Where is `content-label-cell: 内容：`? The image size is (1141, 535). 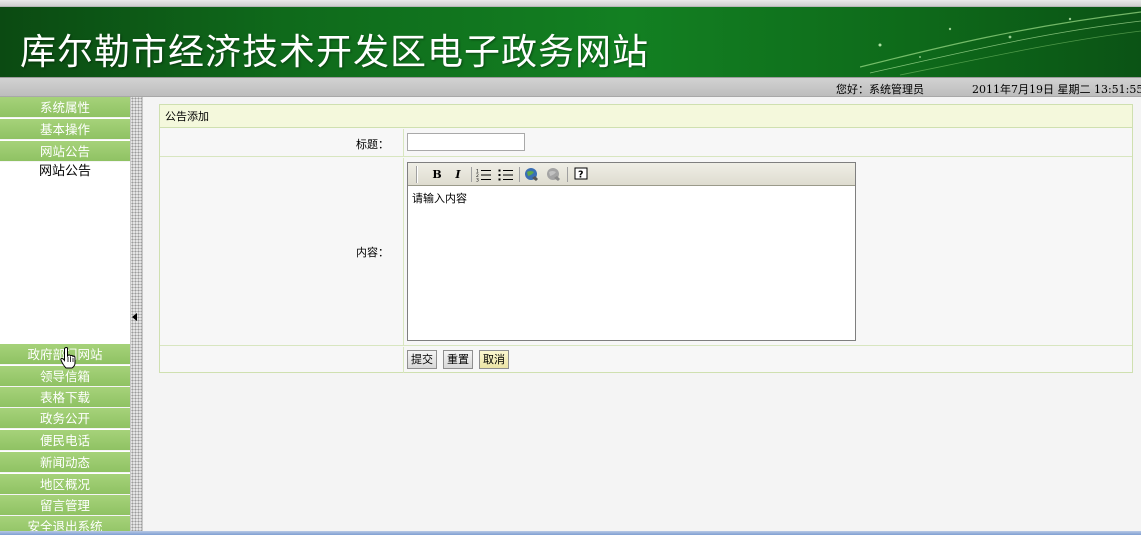 content-label-cell: 内容： is located at coordinates (282, 251).